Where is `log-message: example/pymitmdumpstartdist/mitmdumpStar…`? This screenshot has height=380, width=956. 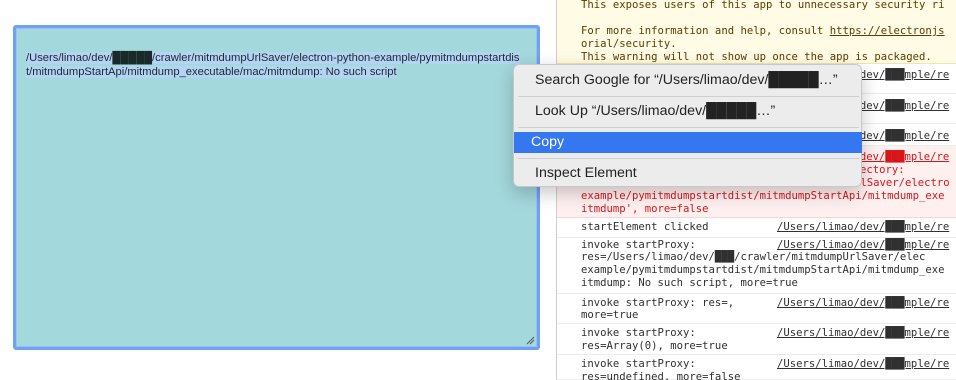
log-message: example/pymitmdumpstartdist/mitmdumpStar… is located at coordinates (763, 270).